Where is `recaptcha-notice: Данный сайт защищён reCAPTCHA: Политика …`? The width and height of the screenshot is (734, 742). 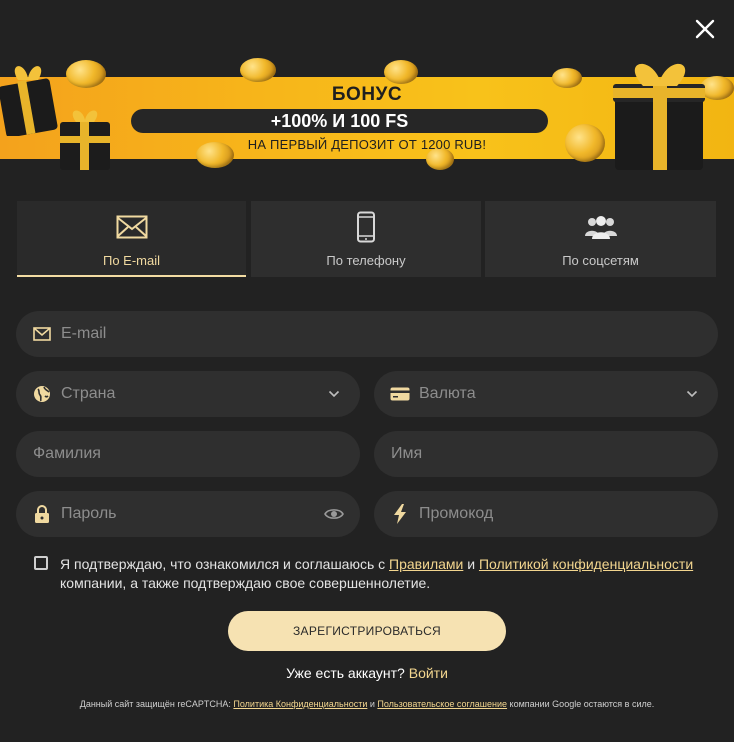 recaptcha-notice: Данный сайт защищён reCAPTCHA: Политика … is located at coordinates (367, 704).